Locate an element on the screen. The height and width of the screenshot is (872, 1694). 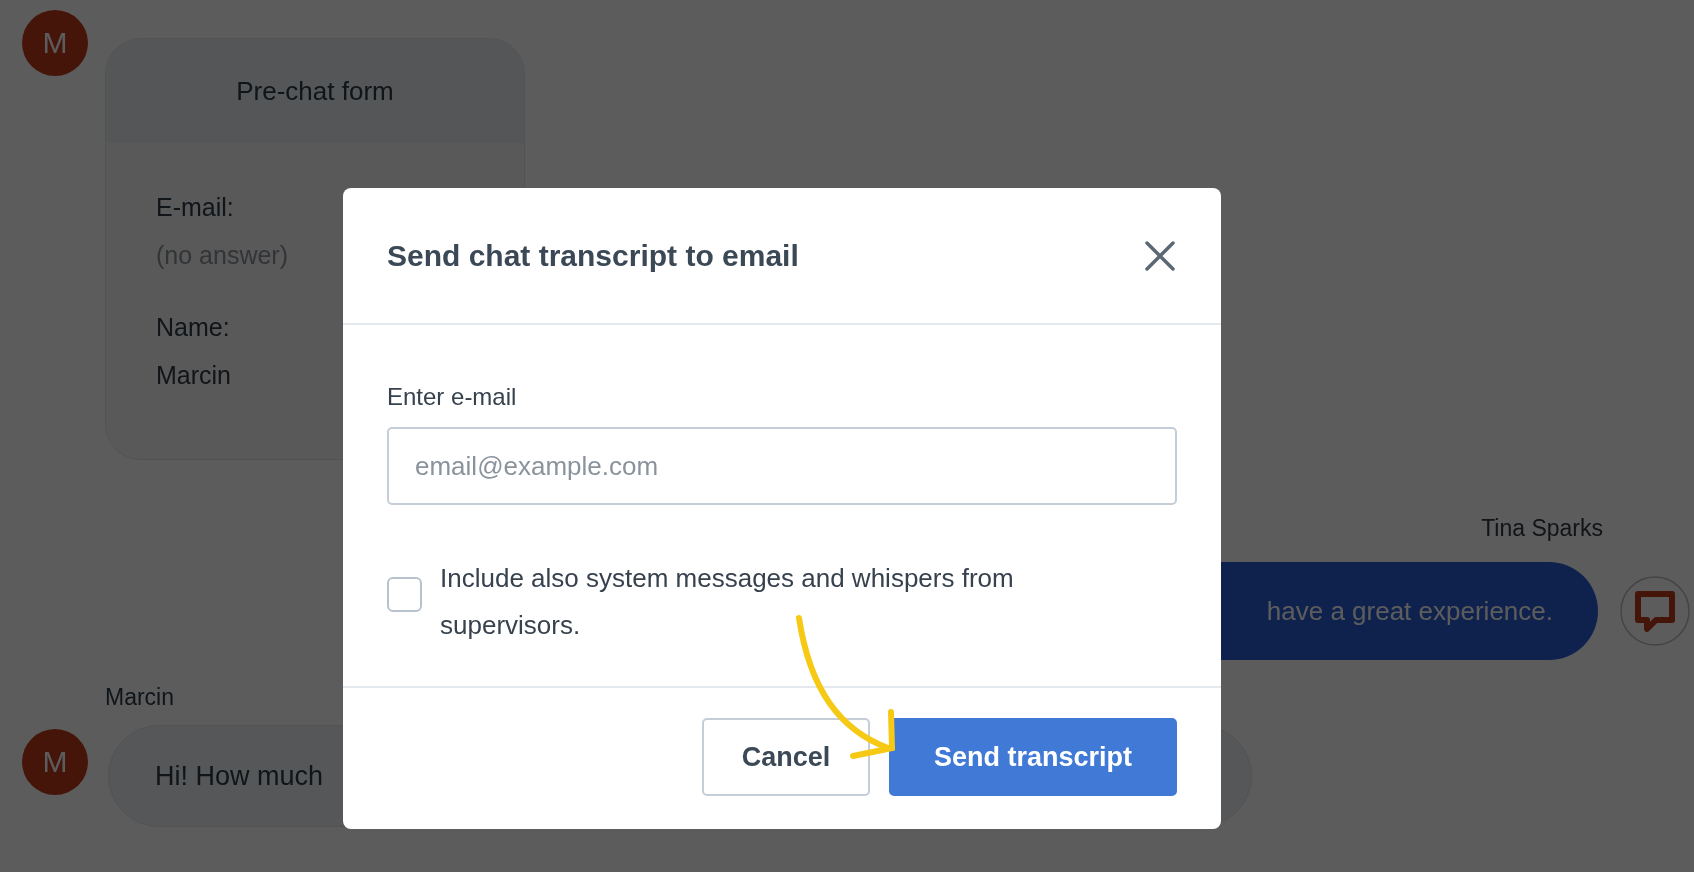
cancel-button: Cancel is located at coordinates (786, 757).